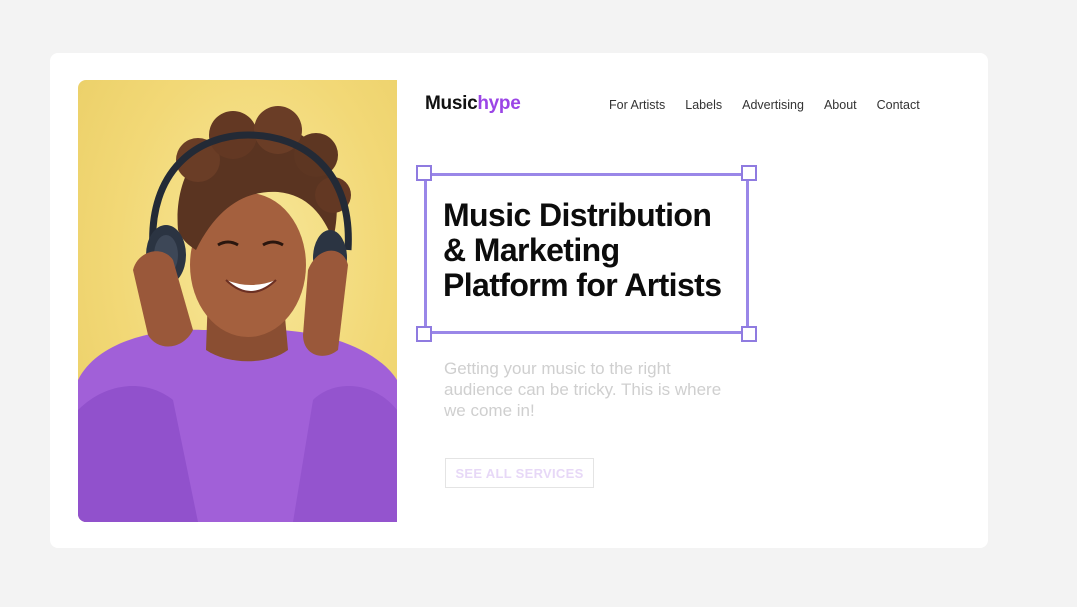  What do you see at coordinates (451, 103) in the screenshot?
I see `brand-logo-part1: Music` at bounding box center [451, 103].